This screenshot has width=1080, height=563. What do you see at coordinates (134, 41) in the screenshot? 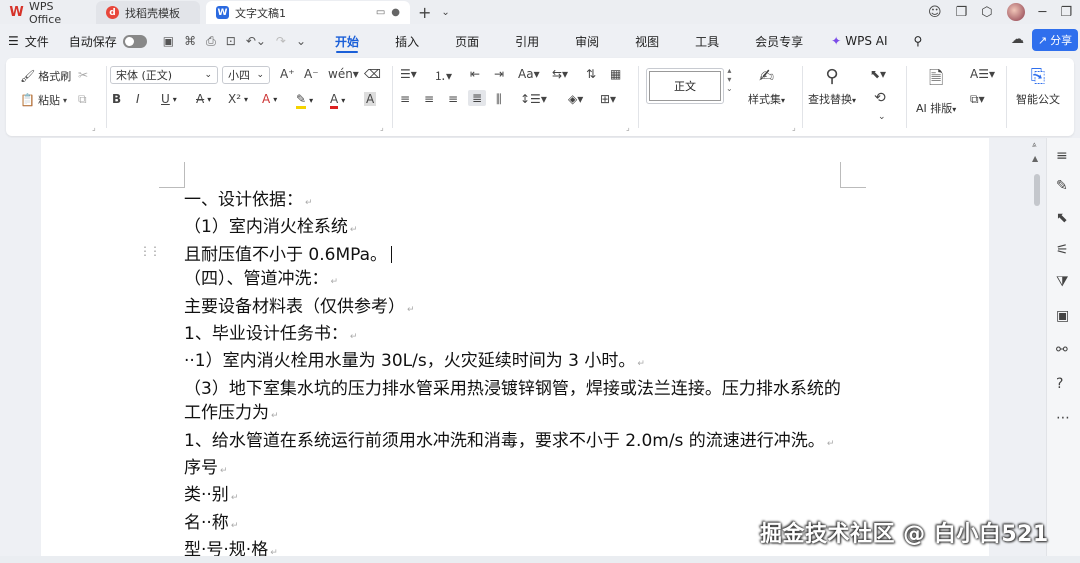
I see `autosave-toggle` at bounding box center [134, 41].